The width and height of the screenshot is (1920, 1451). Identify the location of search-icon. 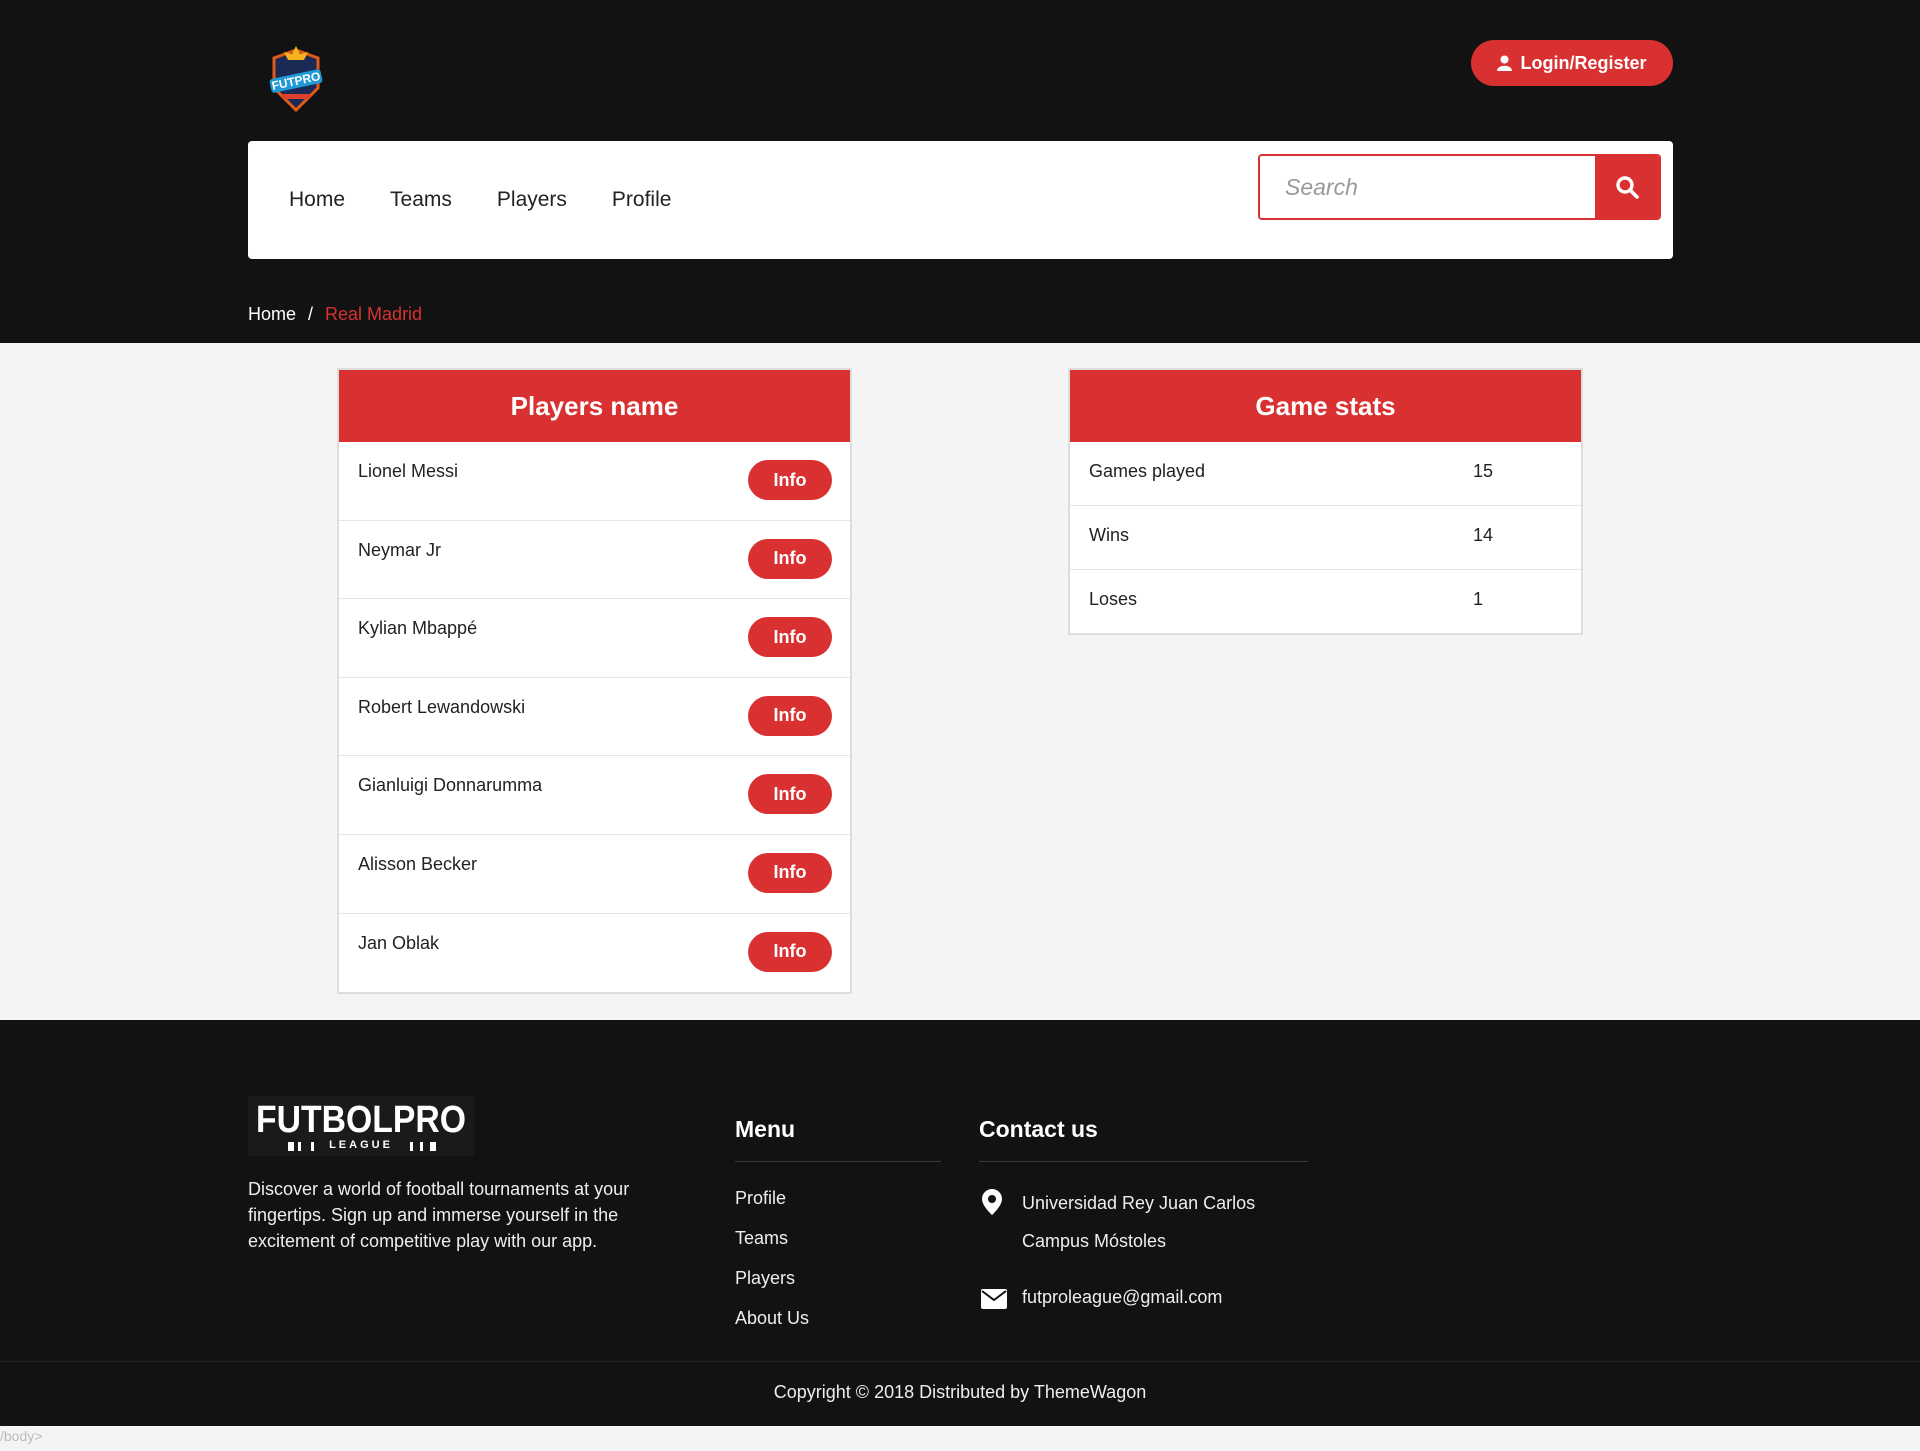
(1627, 187).